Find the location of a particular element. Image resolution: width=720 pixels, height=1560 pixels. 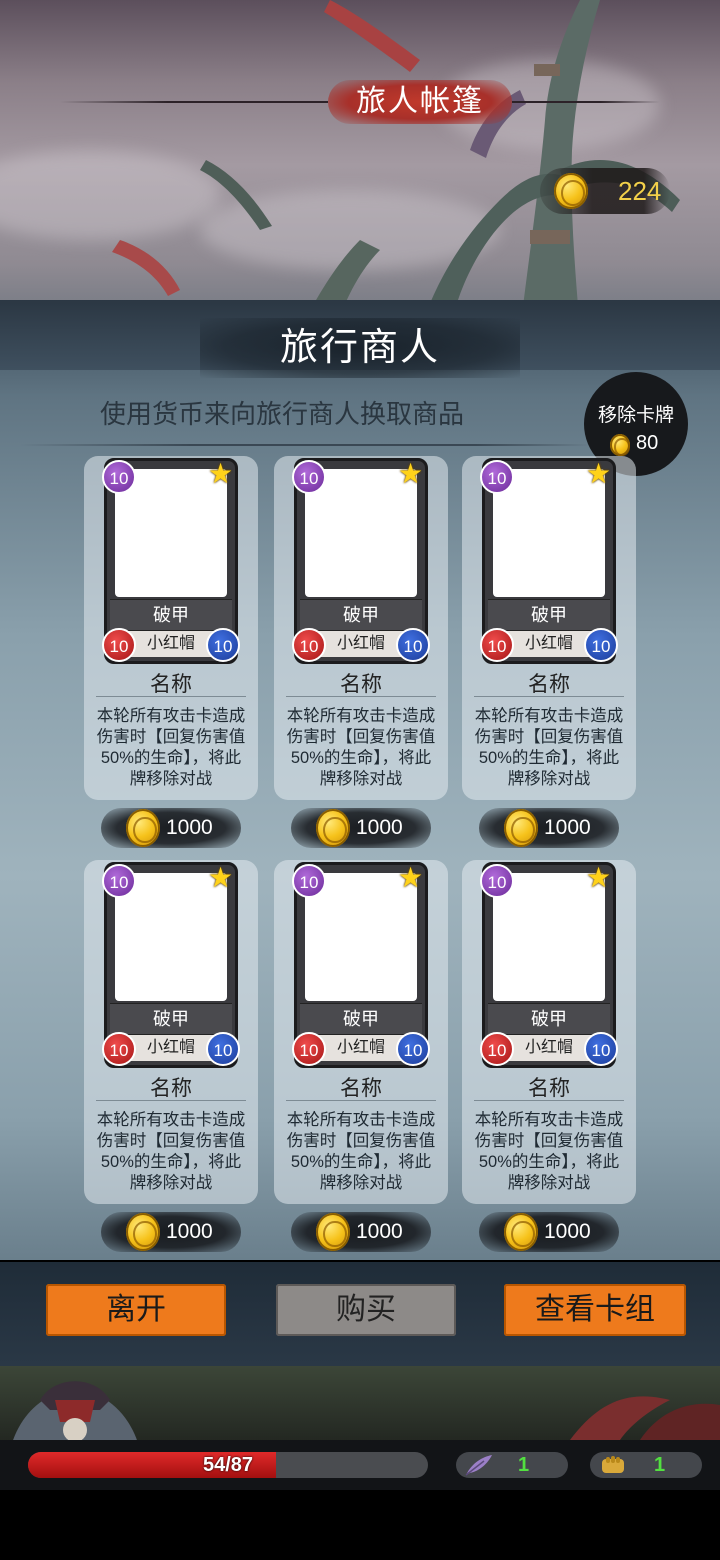

screen-bottom is located at coordinates (360, 1525).